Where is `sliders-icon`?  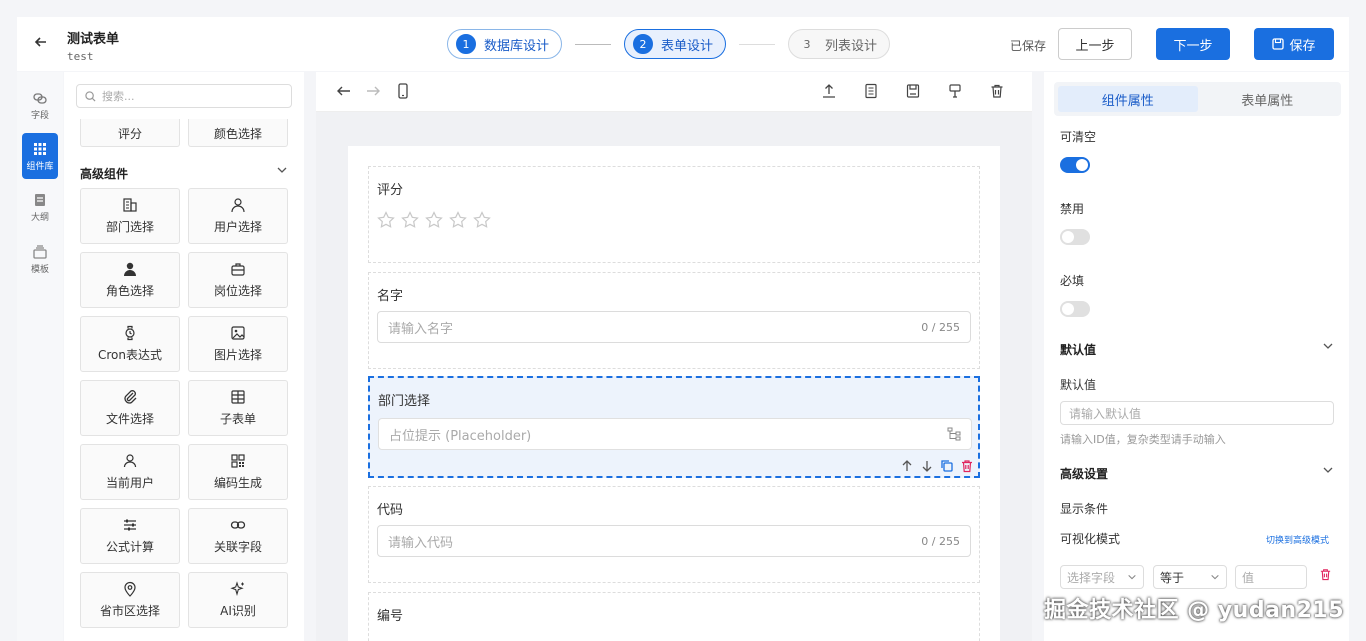
sliders-icon is located at coordinates (130, 525).